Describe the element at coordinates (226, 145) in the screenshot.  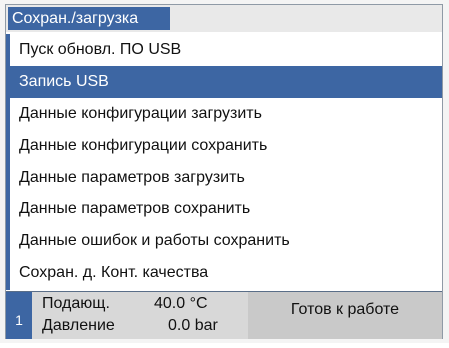
I see `menu-item-config-save: Данные конфигурации сохранить` at that location.